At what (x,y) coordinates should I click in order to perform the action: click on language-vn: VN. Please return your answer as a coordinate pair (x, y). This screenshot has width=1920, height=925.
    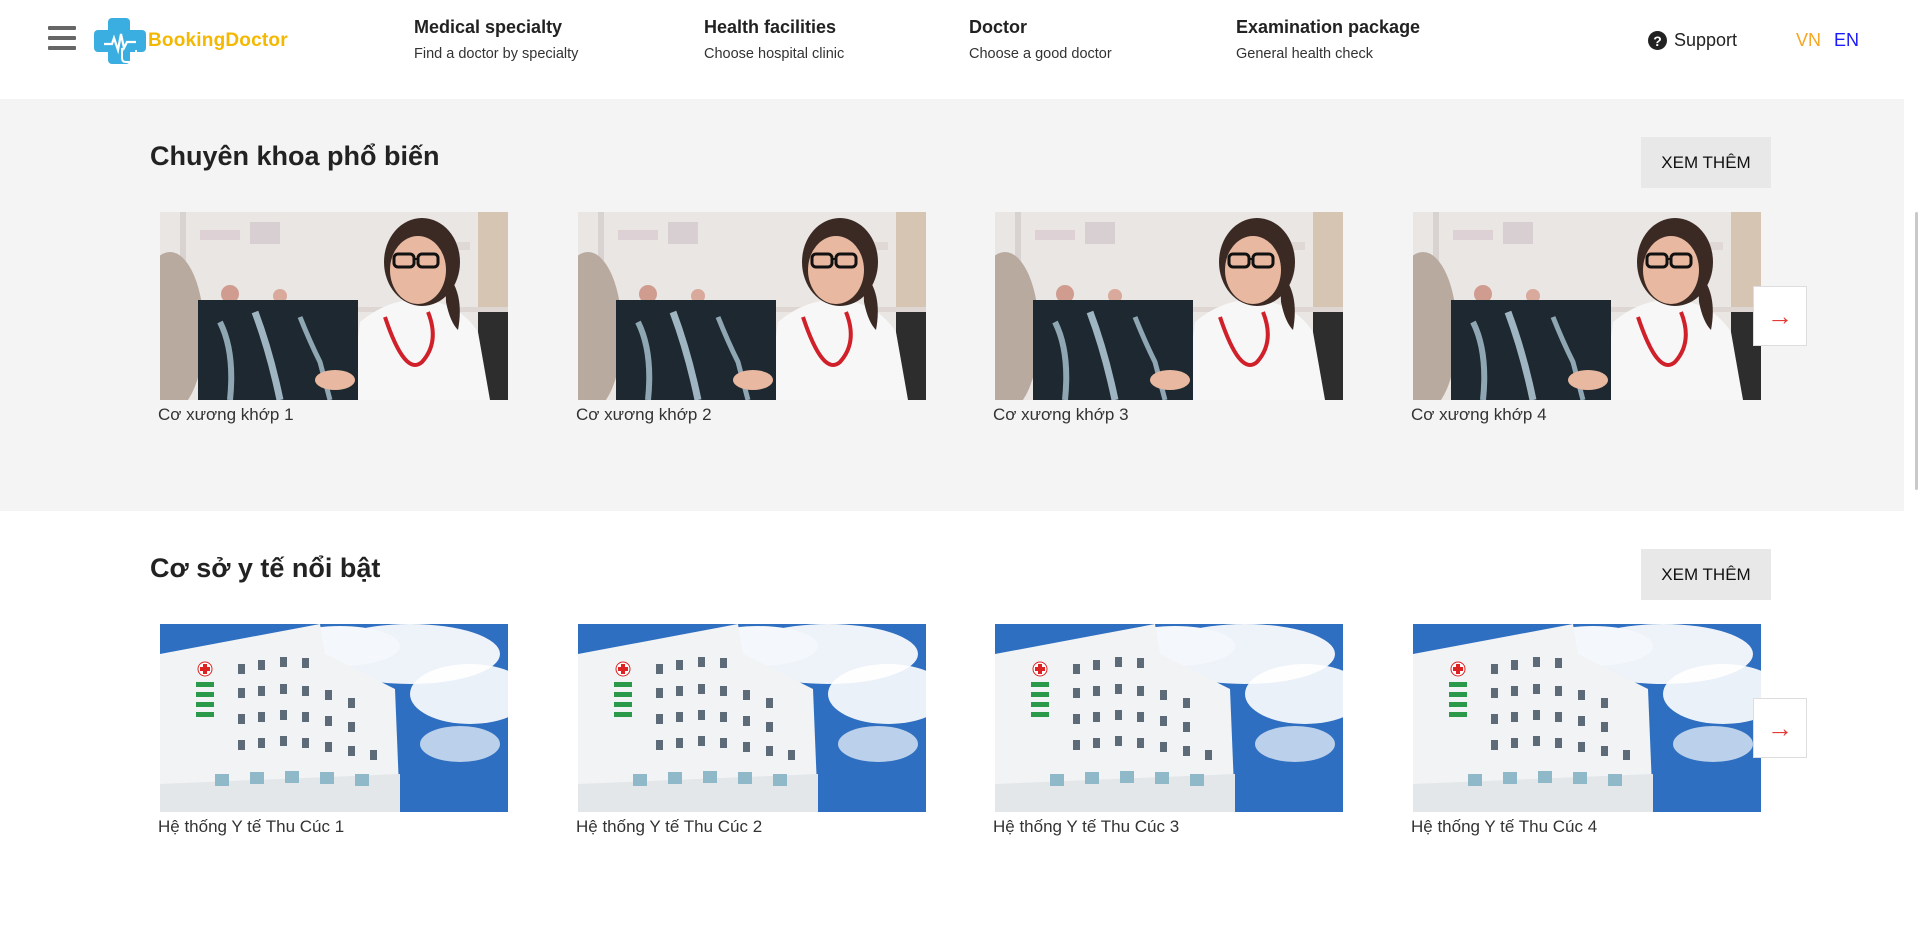
    Looking at the image, I should click on (1808, 40).